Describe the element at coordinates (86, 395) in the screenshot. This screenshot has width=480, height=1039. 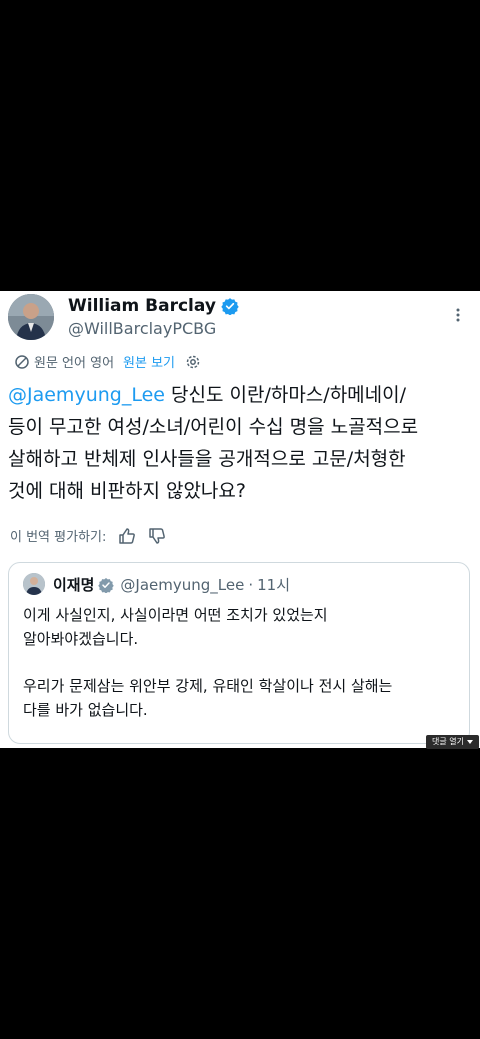
I see `mention-link: @Jaemyung_Lee` at that location.